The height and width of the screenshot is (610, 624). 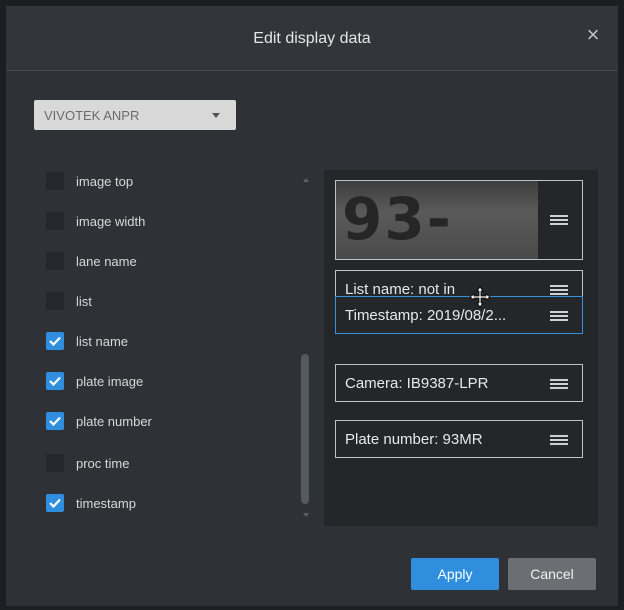 I want to click on checkbox-image-width, so click(x=55, y=221).